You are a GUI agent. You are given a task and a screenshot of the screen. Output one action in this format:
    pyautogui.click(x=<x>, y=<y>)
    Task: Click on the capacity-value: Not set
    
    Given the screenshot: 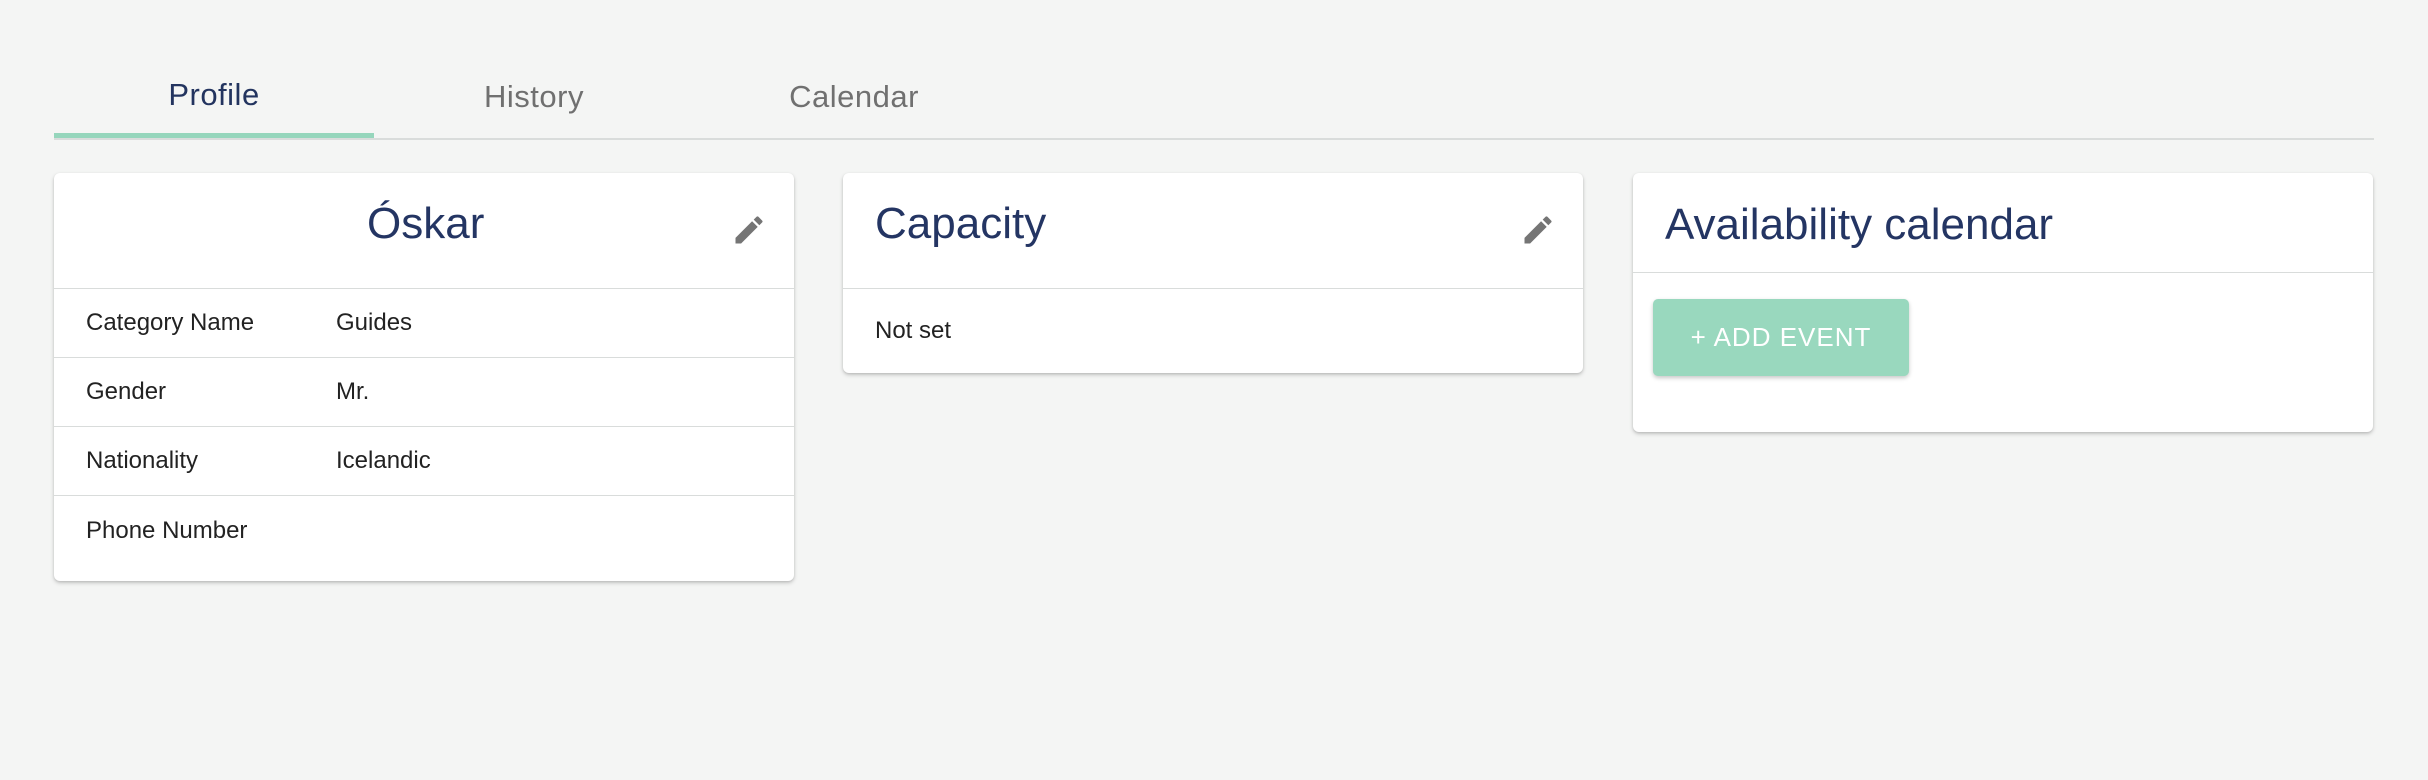 What is the action you would take?
    pyautogui.click(x=913, y=330)
    